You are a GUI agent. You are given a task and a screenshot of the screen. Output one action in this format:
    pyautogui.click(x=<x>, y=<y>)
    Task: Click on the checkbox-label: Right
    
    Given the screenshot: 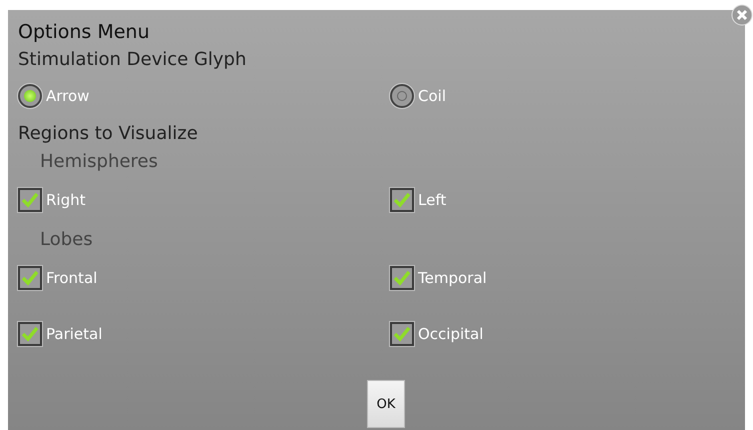 What is the action you would take?
    pyautogui.click(x=66, y=200)
    